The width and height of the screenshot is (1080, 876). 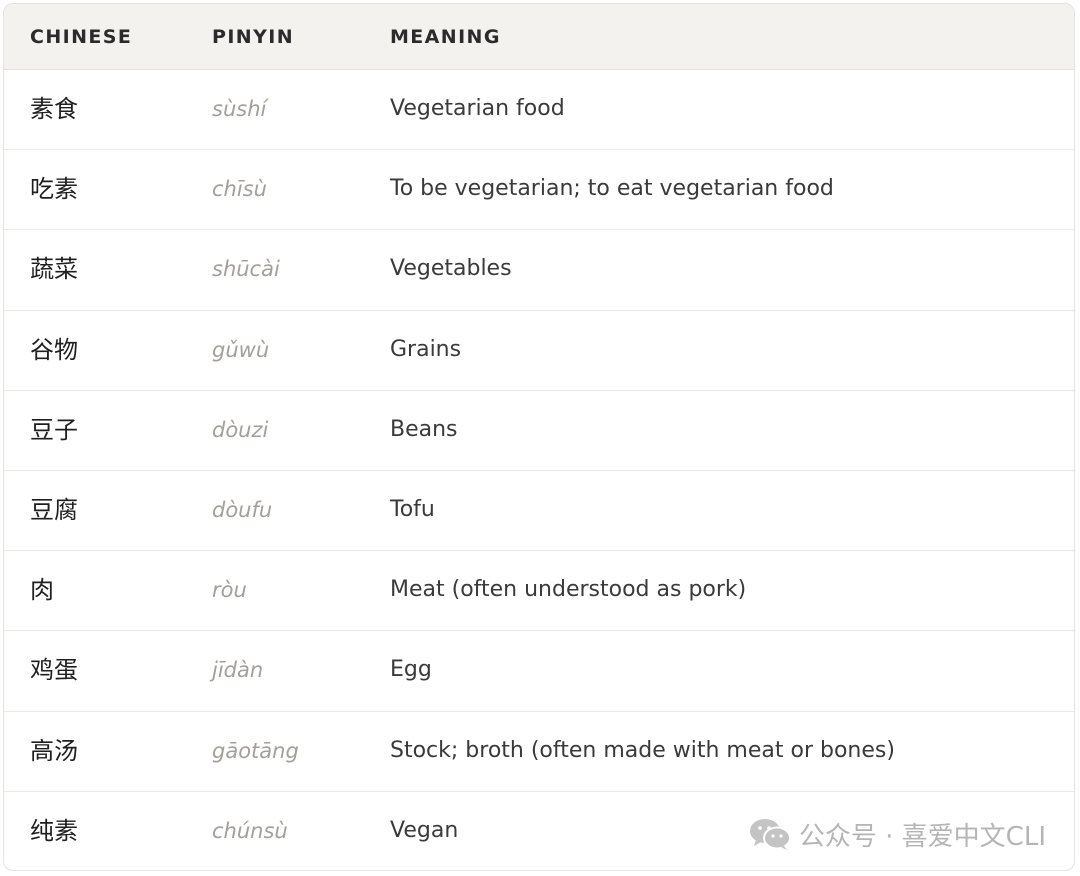 I want to click on meaning-cell: Tofu, so click(x=412, y=509).